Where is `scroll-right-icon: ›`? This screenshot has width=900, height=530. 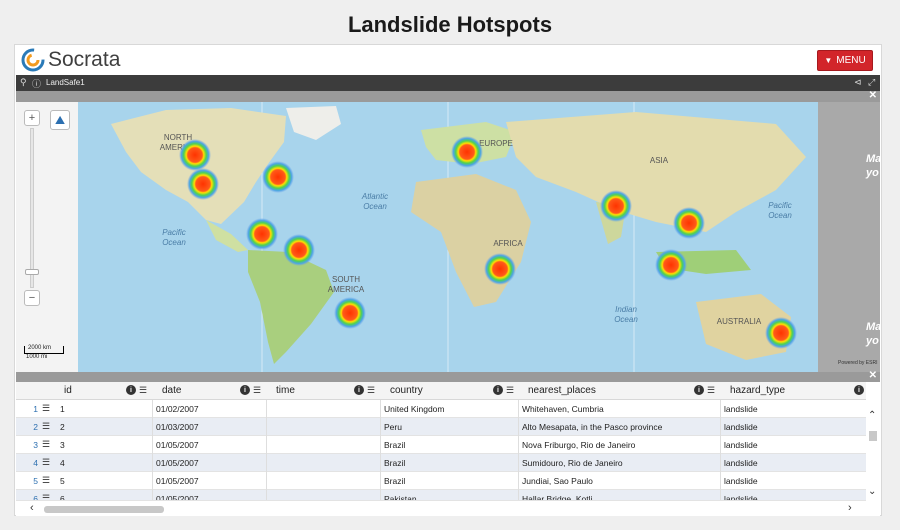
scroll-right-icon: › is located at coordinates (850, 508).